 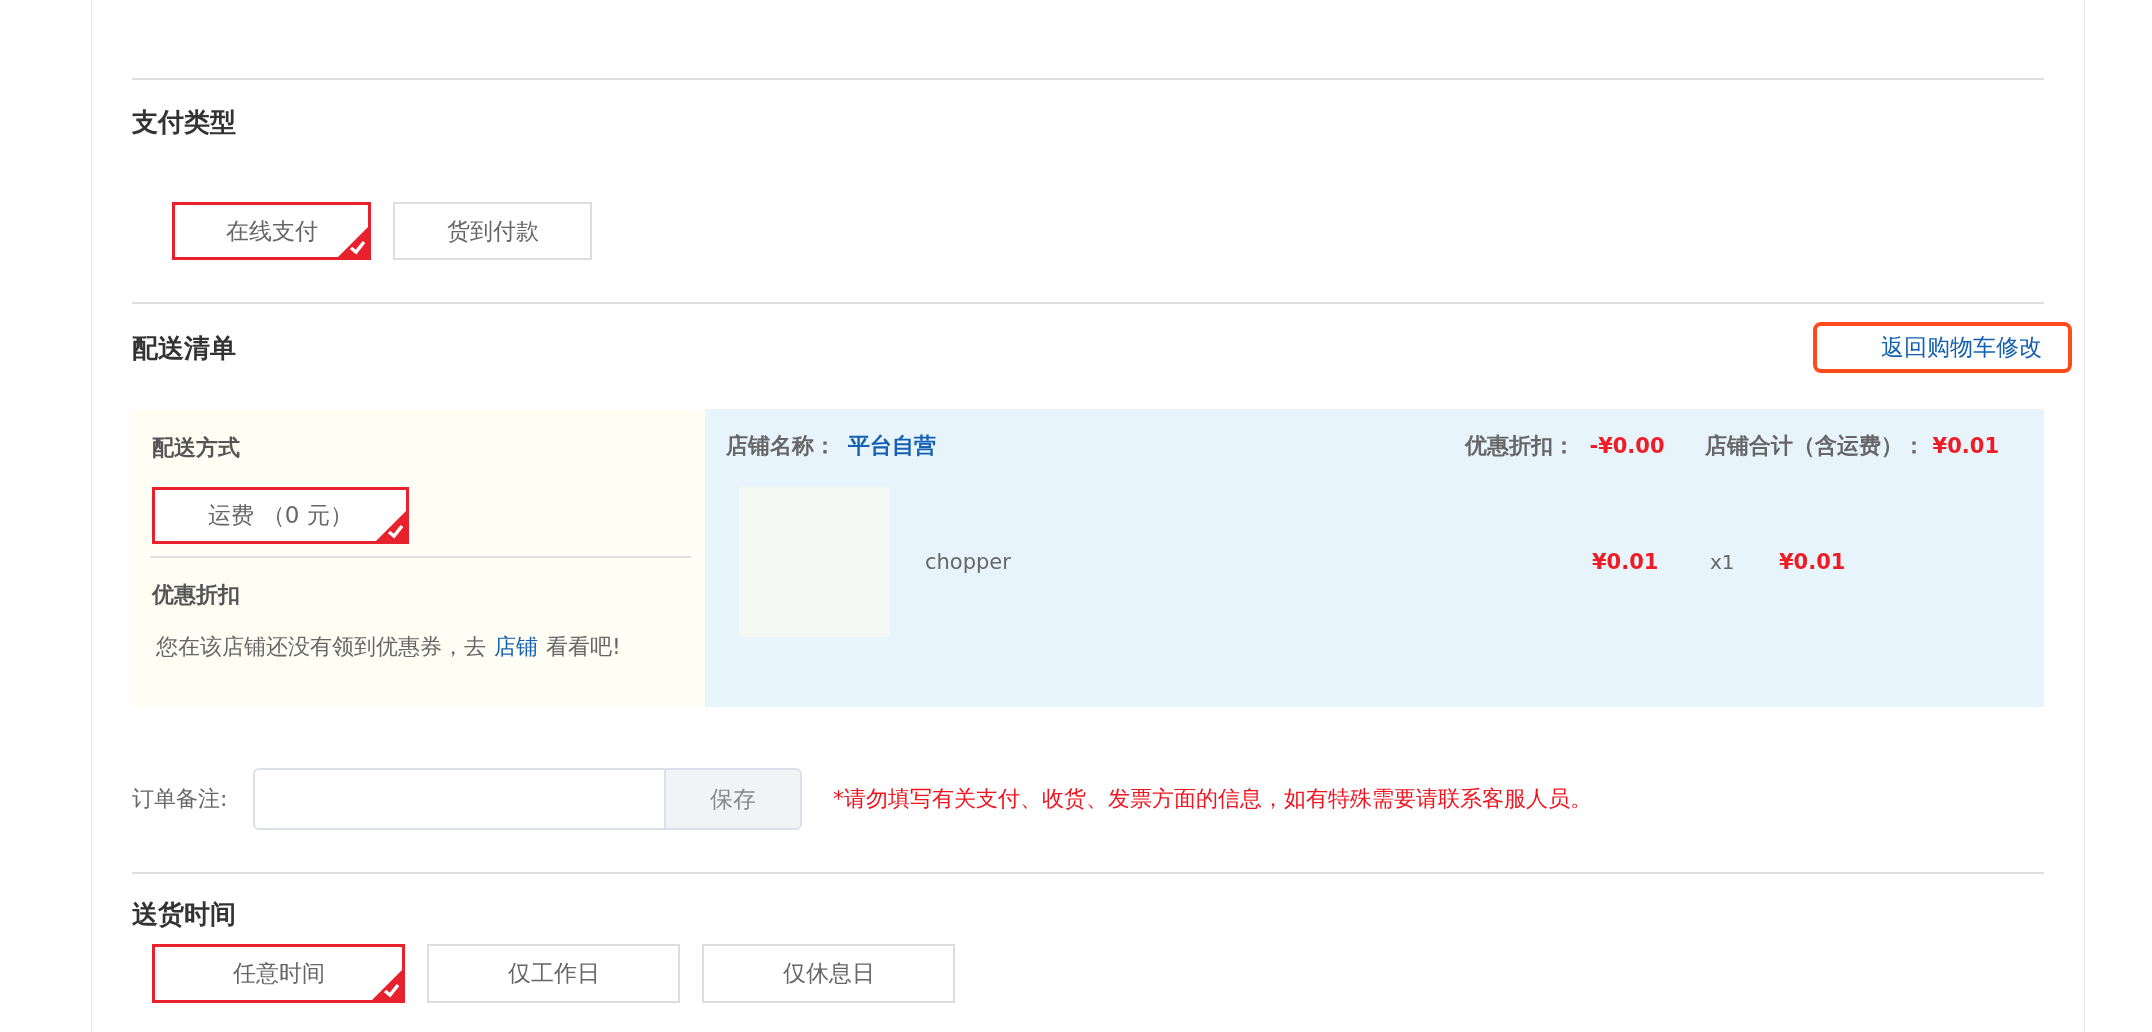 What do you see at coordinates (1627, 446) in the screenshot?
I see `discount-value: -¥0.00` at bounding box center [1627, 446].